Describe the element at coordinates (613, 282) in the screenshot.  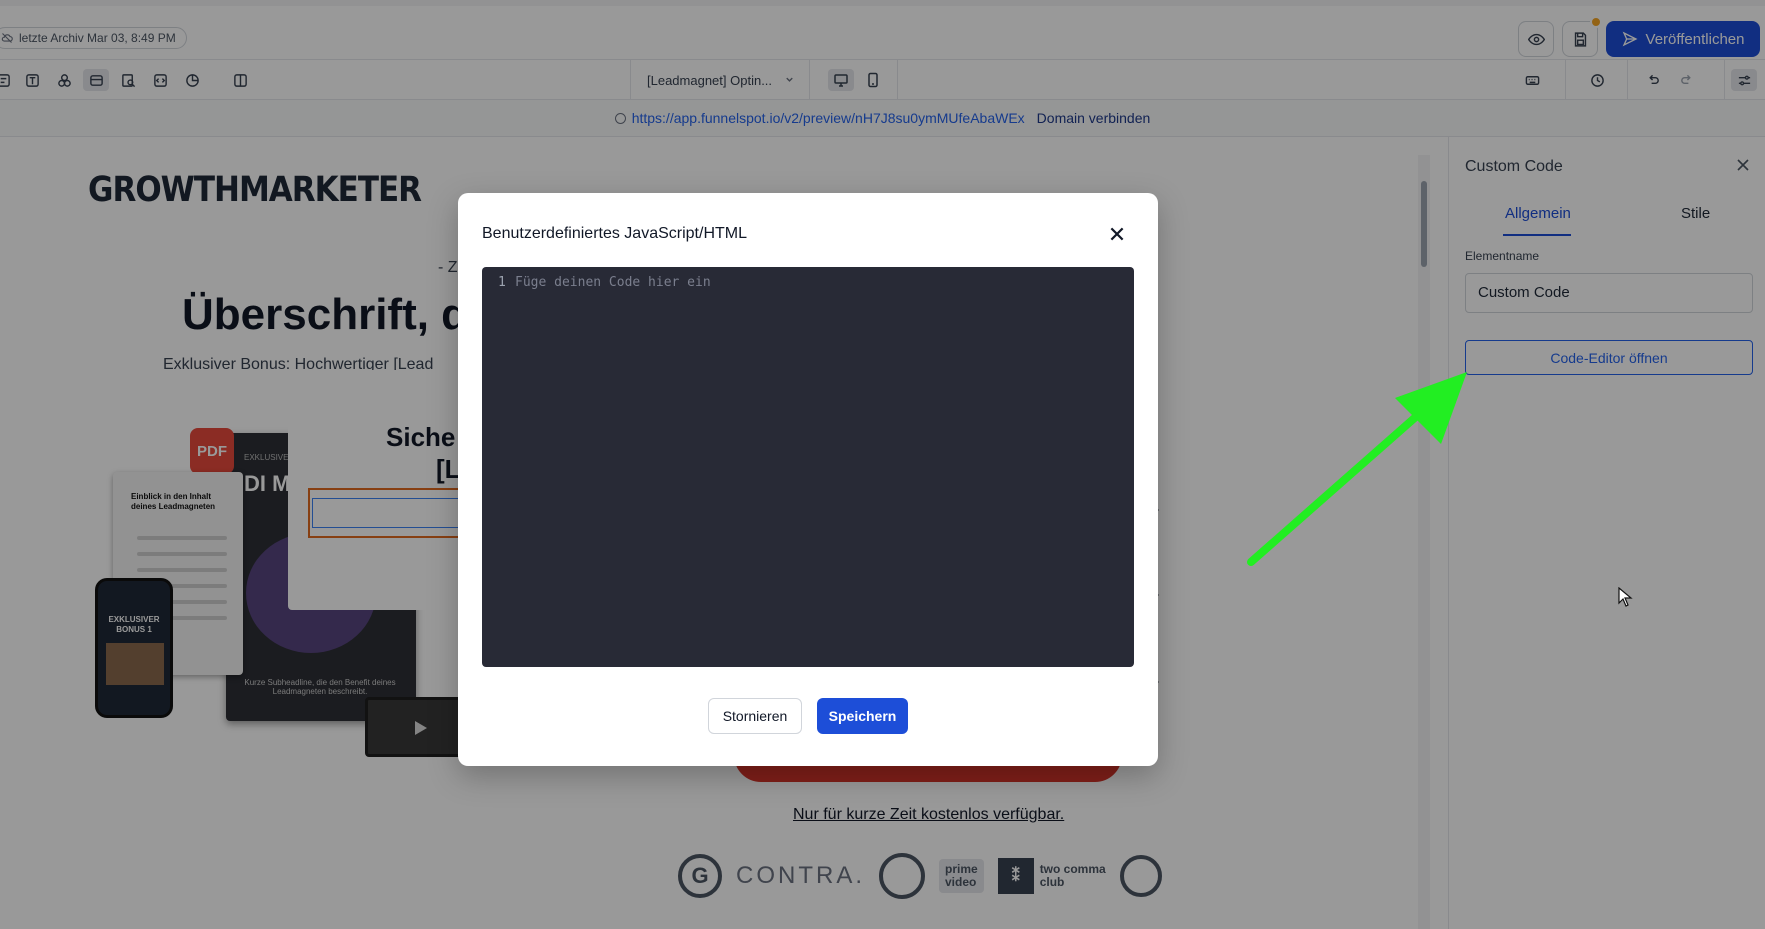
I see `editor-placeholder: Füge deinen Code hier ein` at that location.